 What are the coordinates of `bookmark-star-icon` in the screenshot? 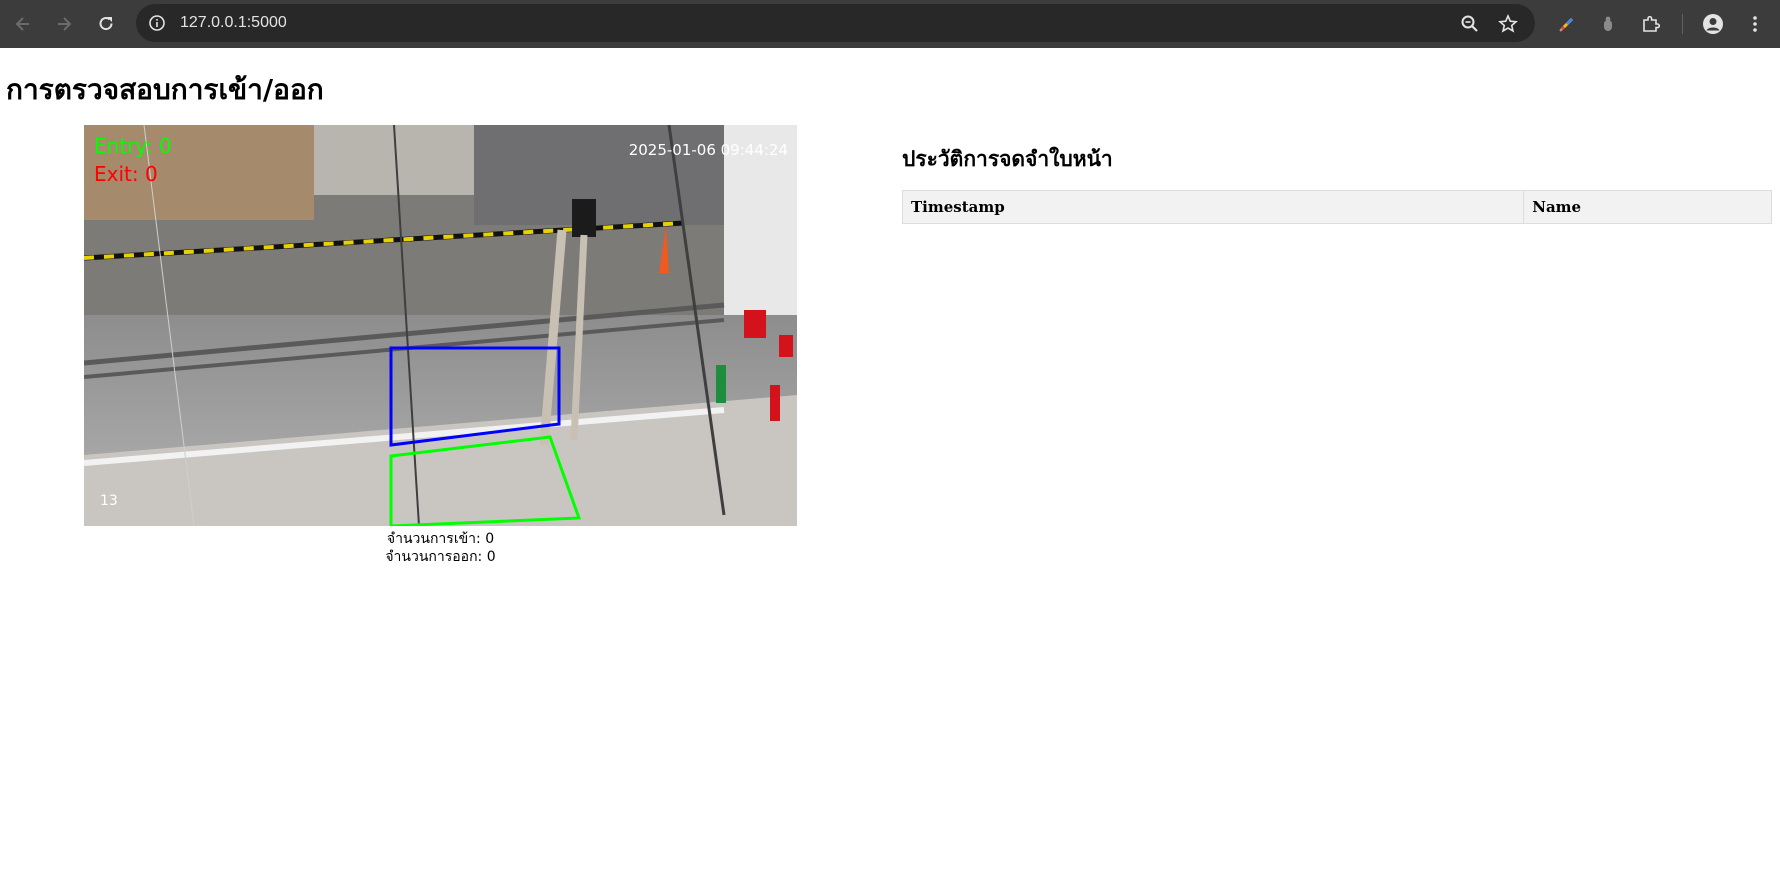 It's located at (1508, 23).